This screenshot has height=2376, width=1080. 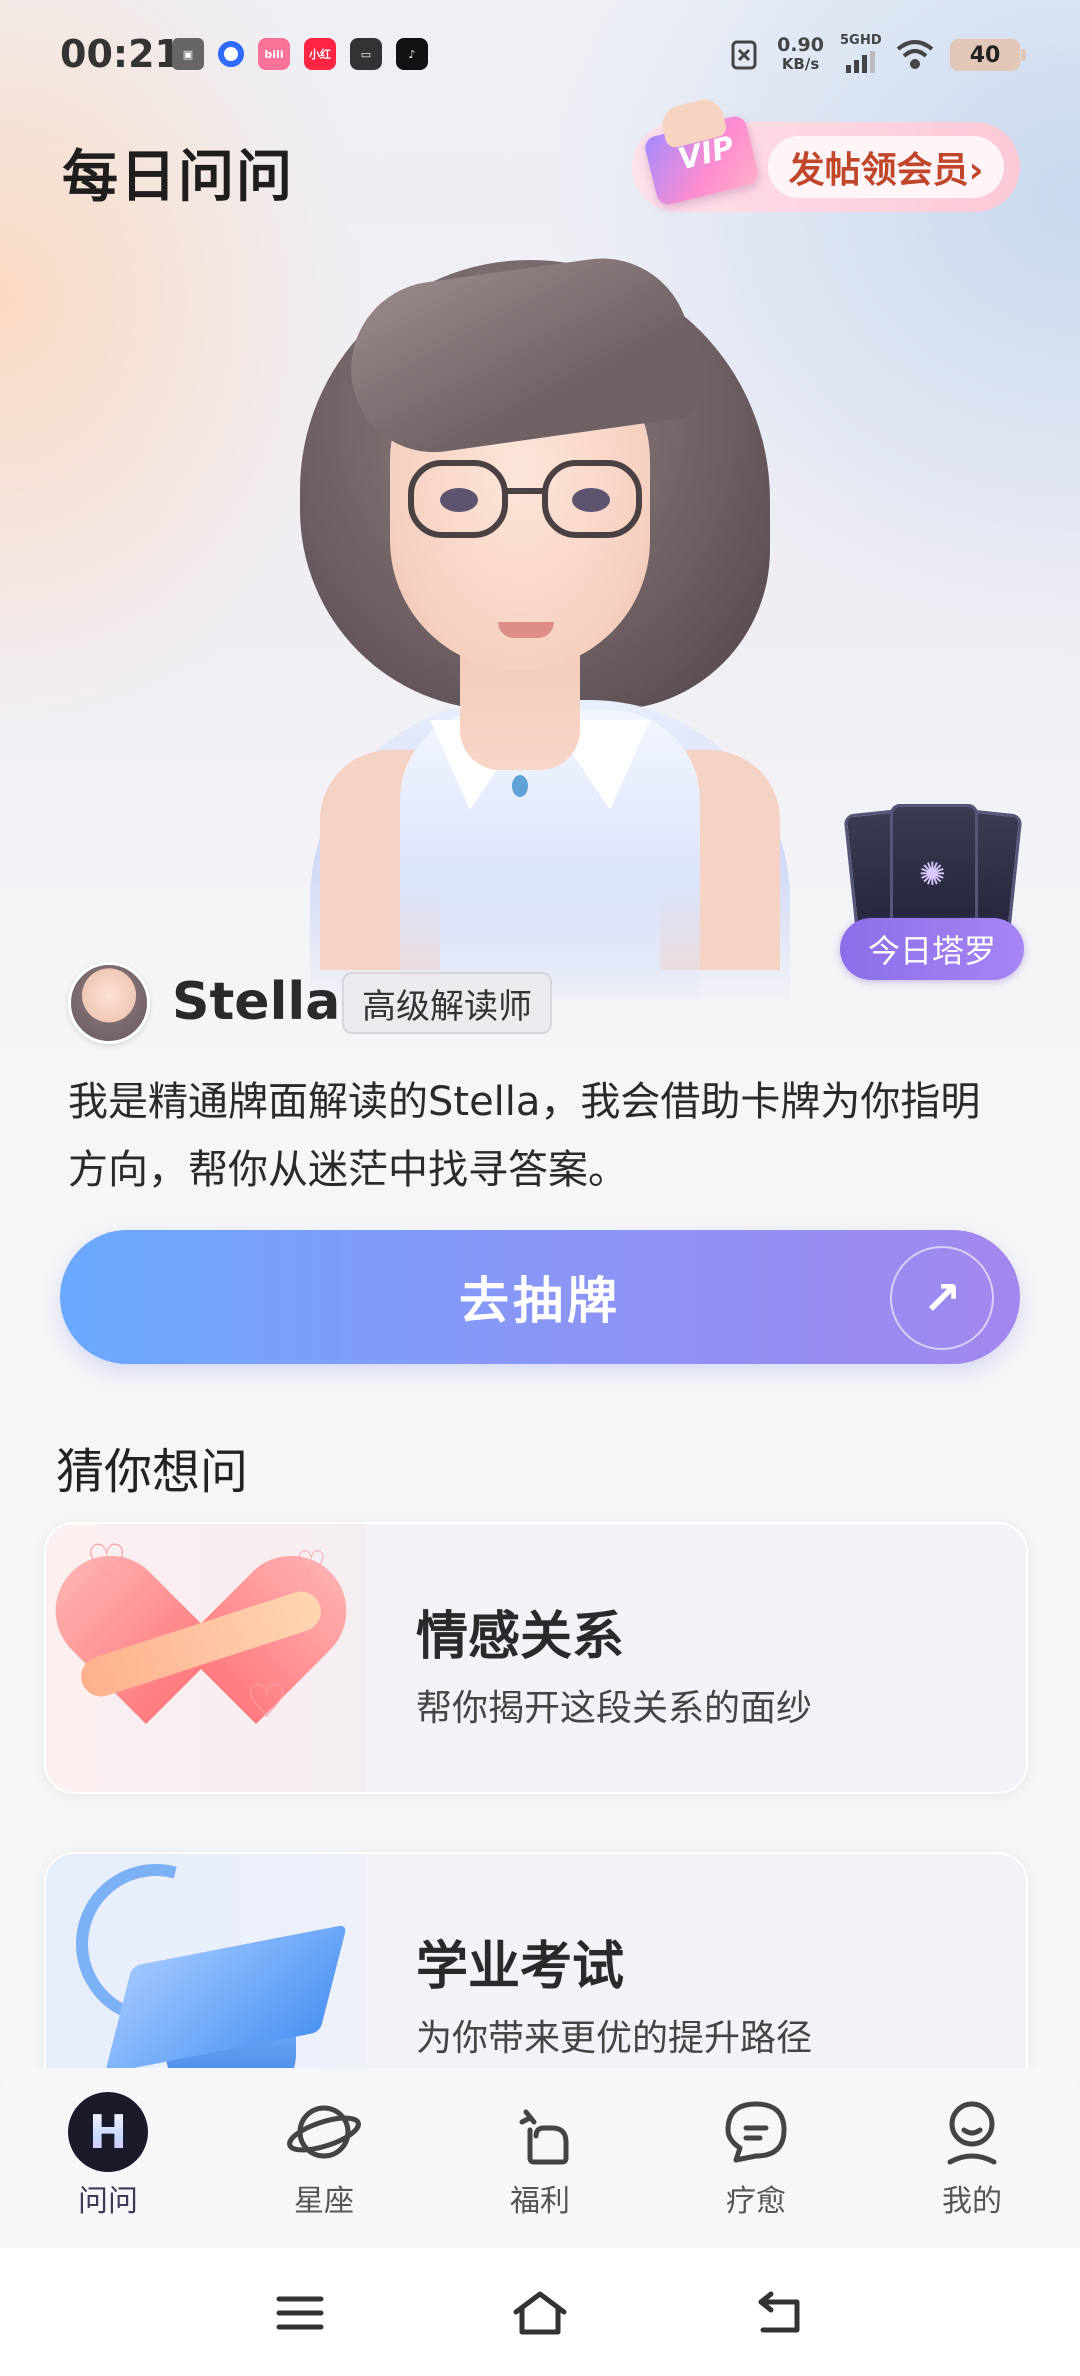 What do you see at coordinates (972, 2201) in the screenshot?
I see `nav-tab-label: 我的` at bounding box center [972, 2201].